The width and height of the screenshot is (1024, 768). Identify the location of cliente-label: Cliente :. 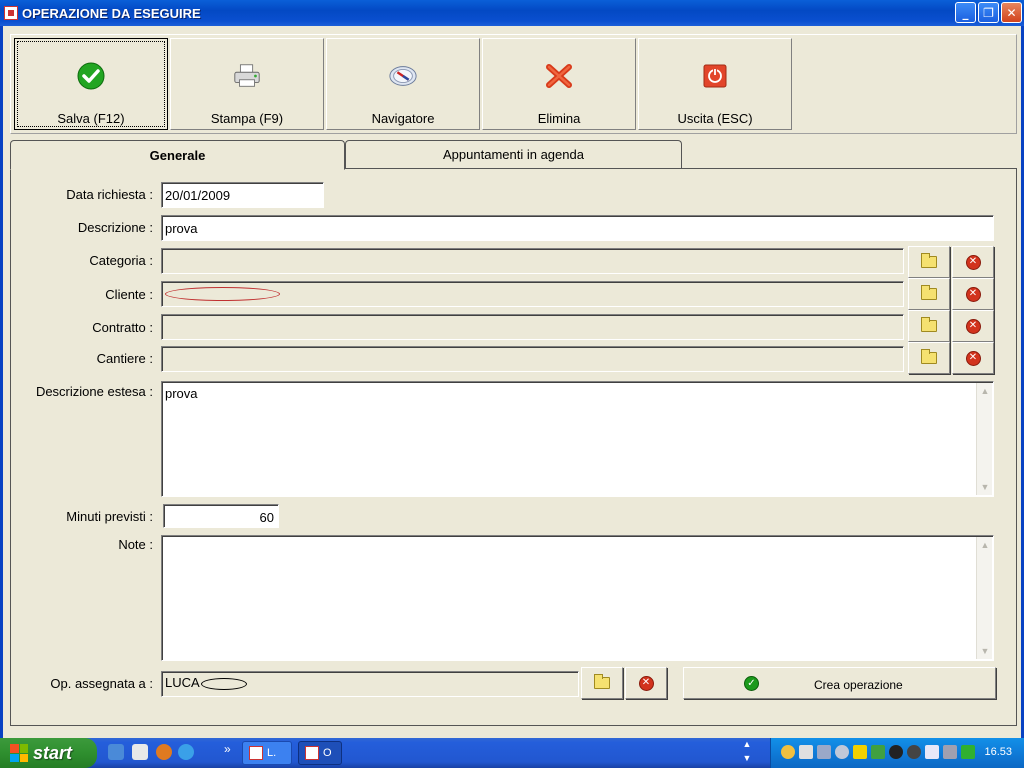
(129, 294).